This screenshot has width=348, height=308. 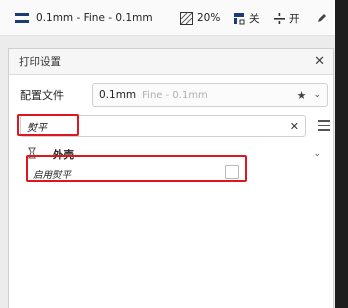 I want to click on shell-category-icon, so click(x=32, y=154).